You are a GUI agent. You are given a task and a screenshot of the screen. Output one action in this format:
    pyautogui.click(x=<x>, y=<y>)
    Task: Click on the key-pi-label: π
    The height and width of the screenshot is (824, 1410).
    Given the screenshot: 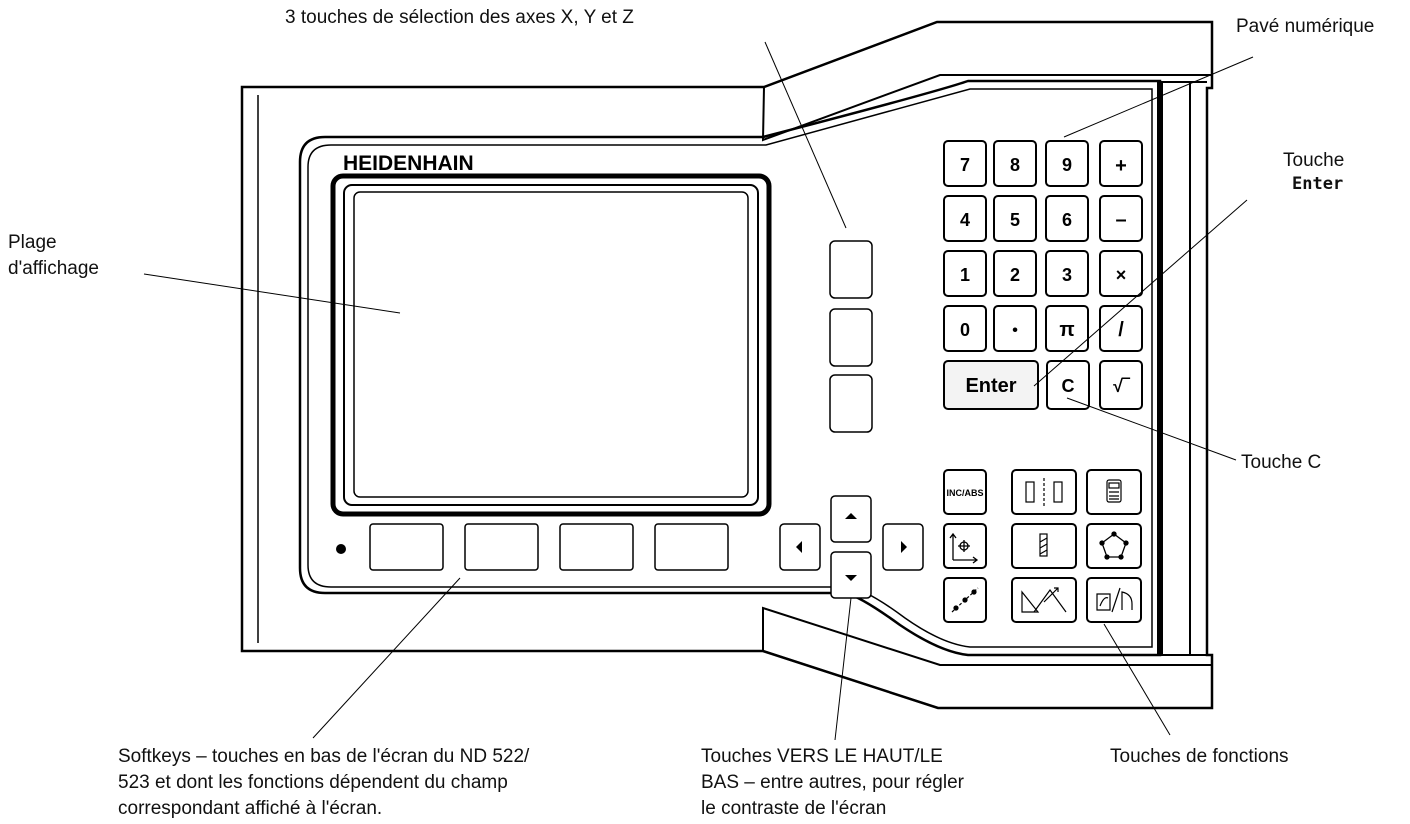 What is the action you would take?
    pyautogui.click(x=1066, y=330)
    